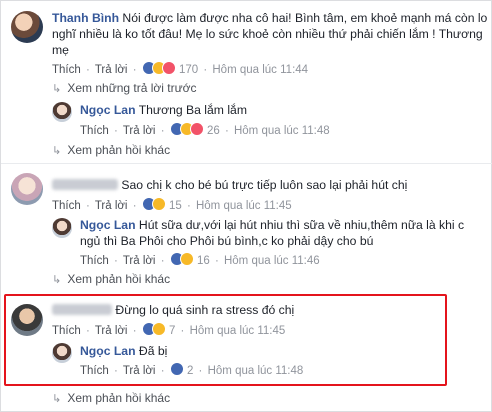 This screenshot has height=412, width=492. What do you see at coordinates (272, 261) in the screenshot?
I see `timestamp: Hôm qua lúc 11:46` at bounding box center [272, 261].